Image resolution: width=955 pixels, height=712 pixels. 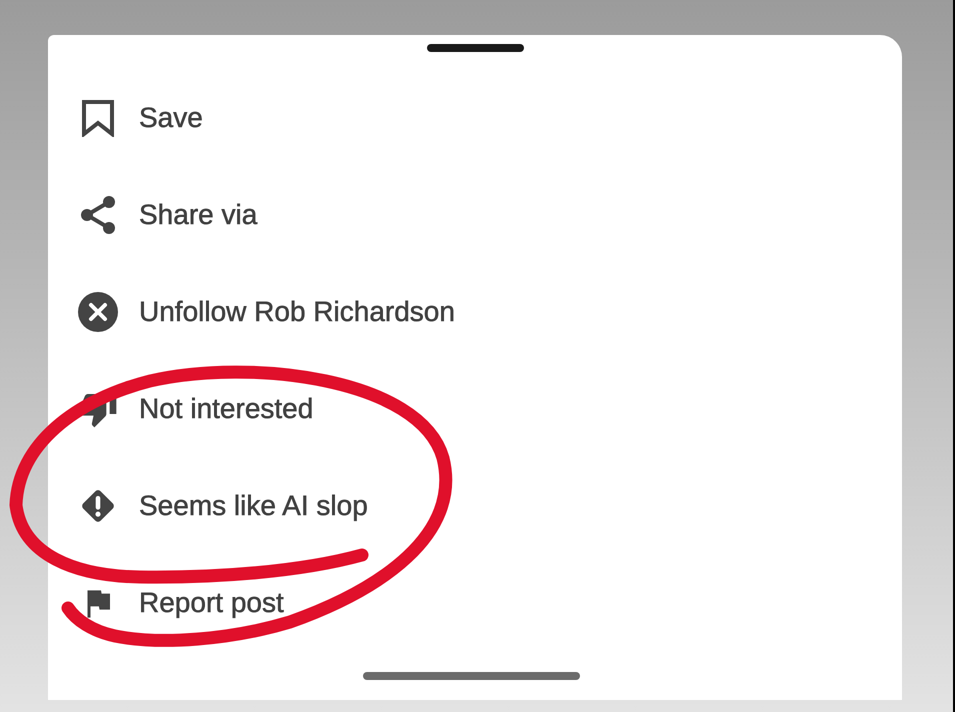 What do you see at coordinates (475, 505) in the screenshot?
I see `menu-item: Seems like AI slop` at bounding box center [475, 505].